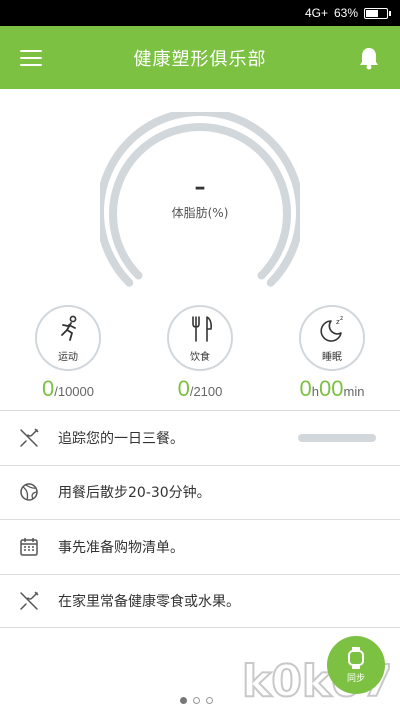 The height and width of the screenshot is (711, 400). What do you see at coordinates (315, 391) in the screenshot?
I see `sleep-hours-unit: h` at bounding box center [315, 391].